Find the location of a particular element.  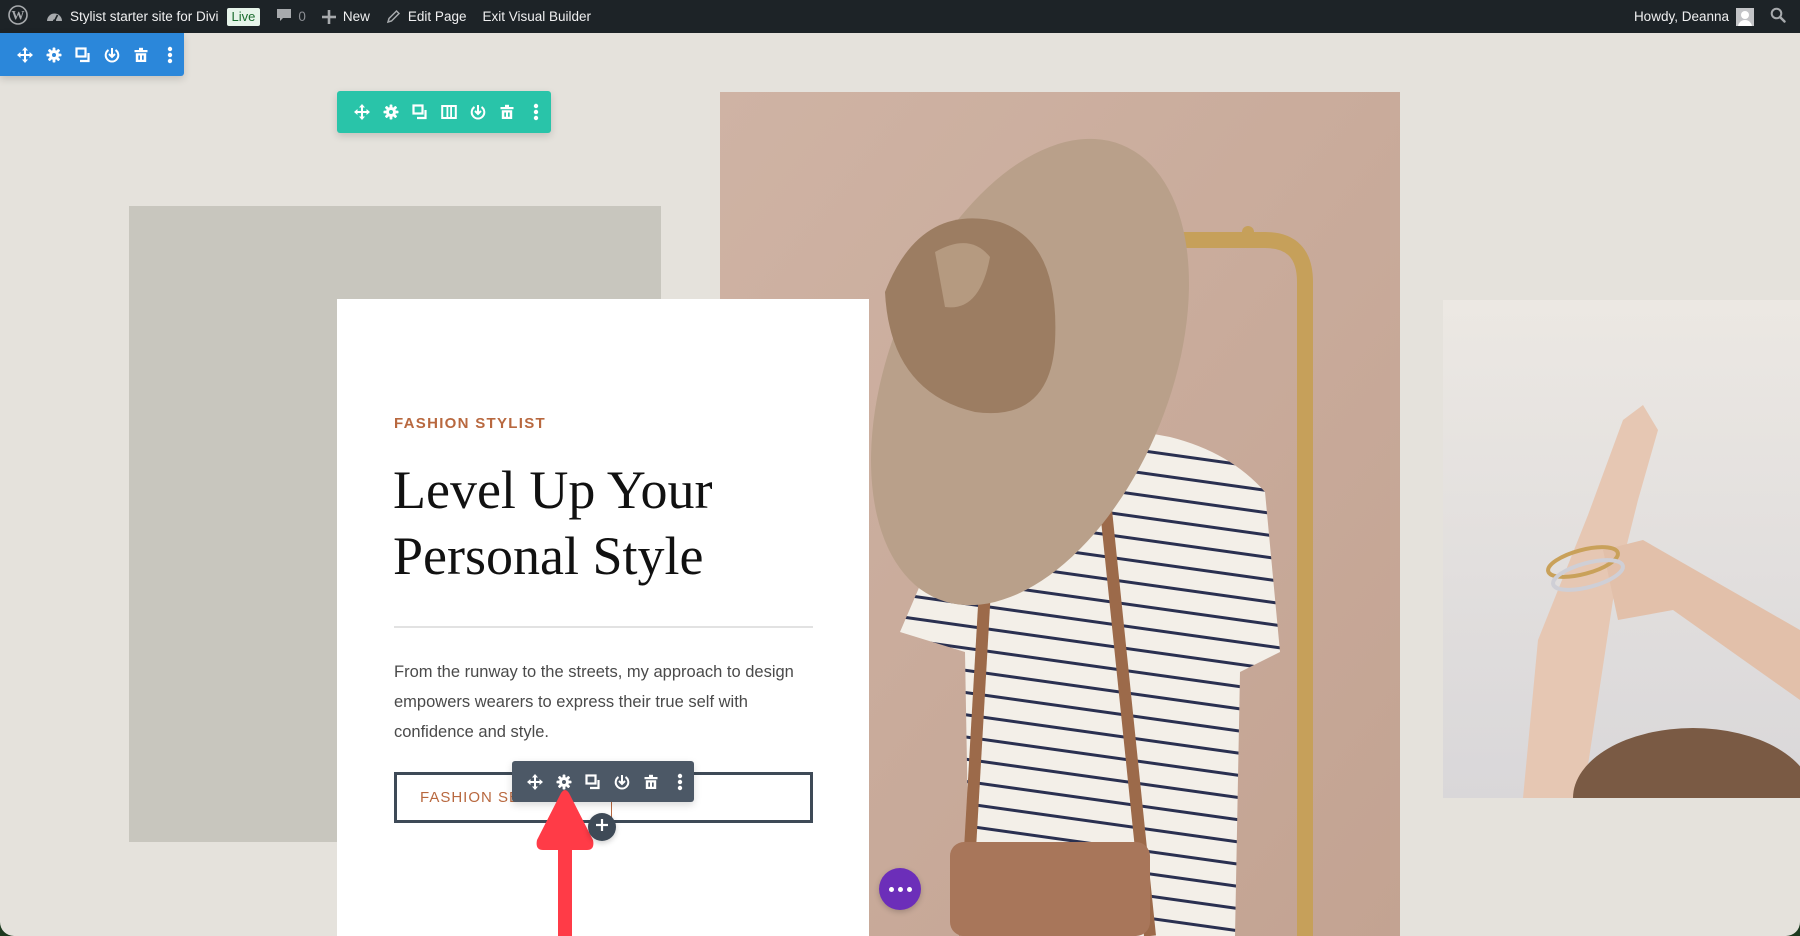

arms-bangles-photo is located at coordinates (1621, 549).